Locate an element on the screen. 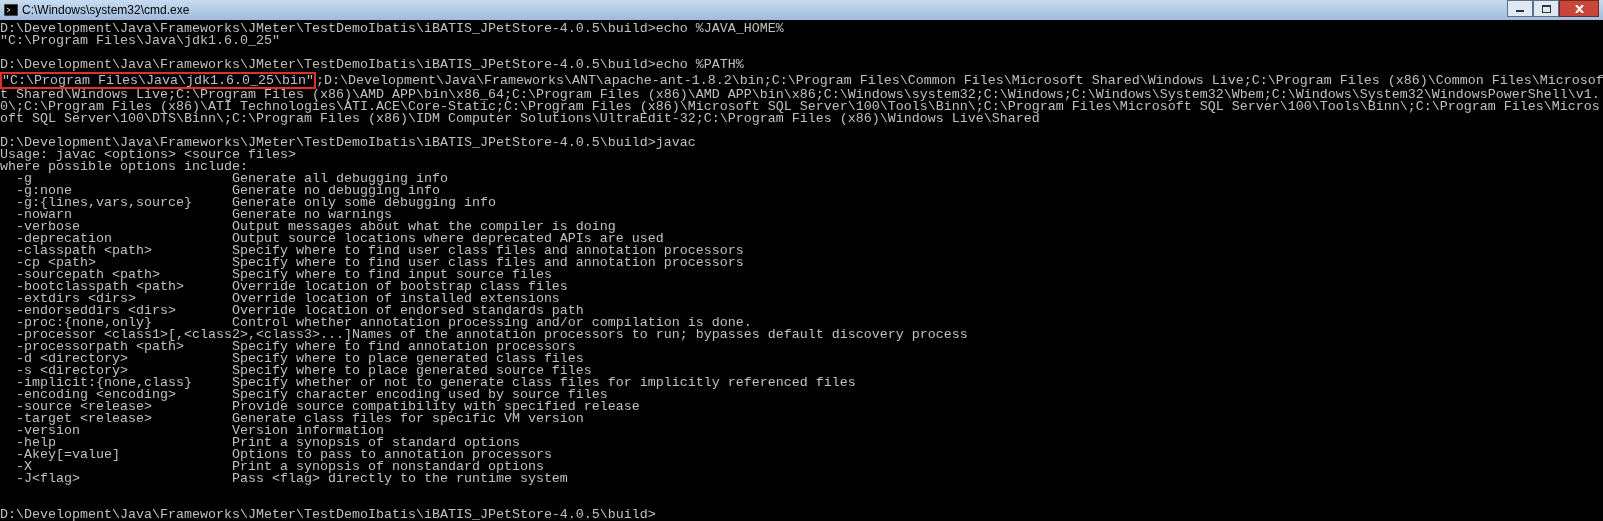  console-line: "C:\Program Files\Java\jdk1.6.0_25" is located at coordinates (140, 41).